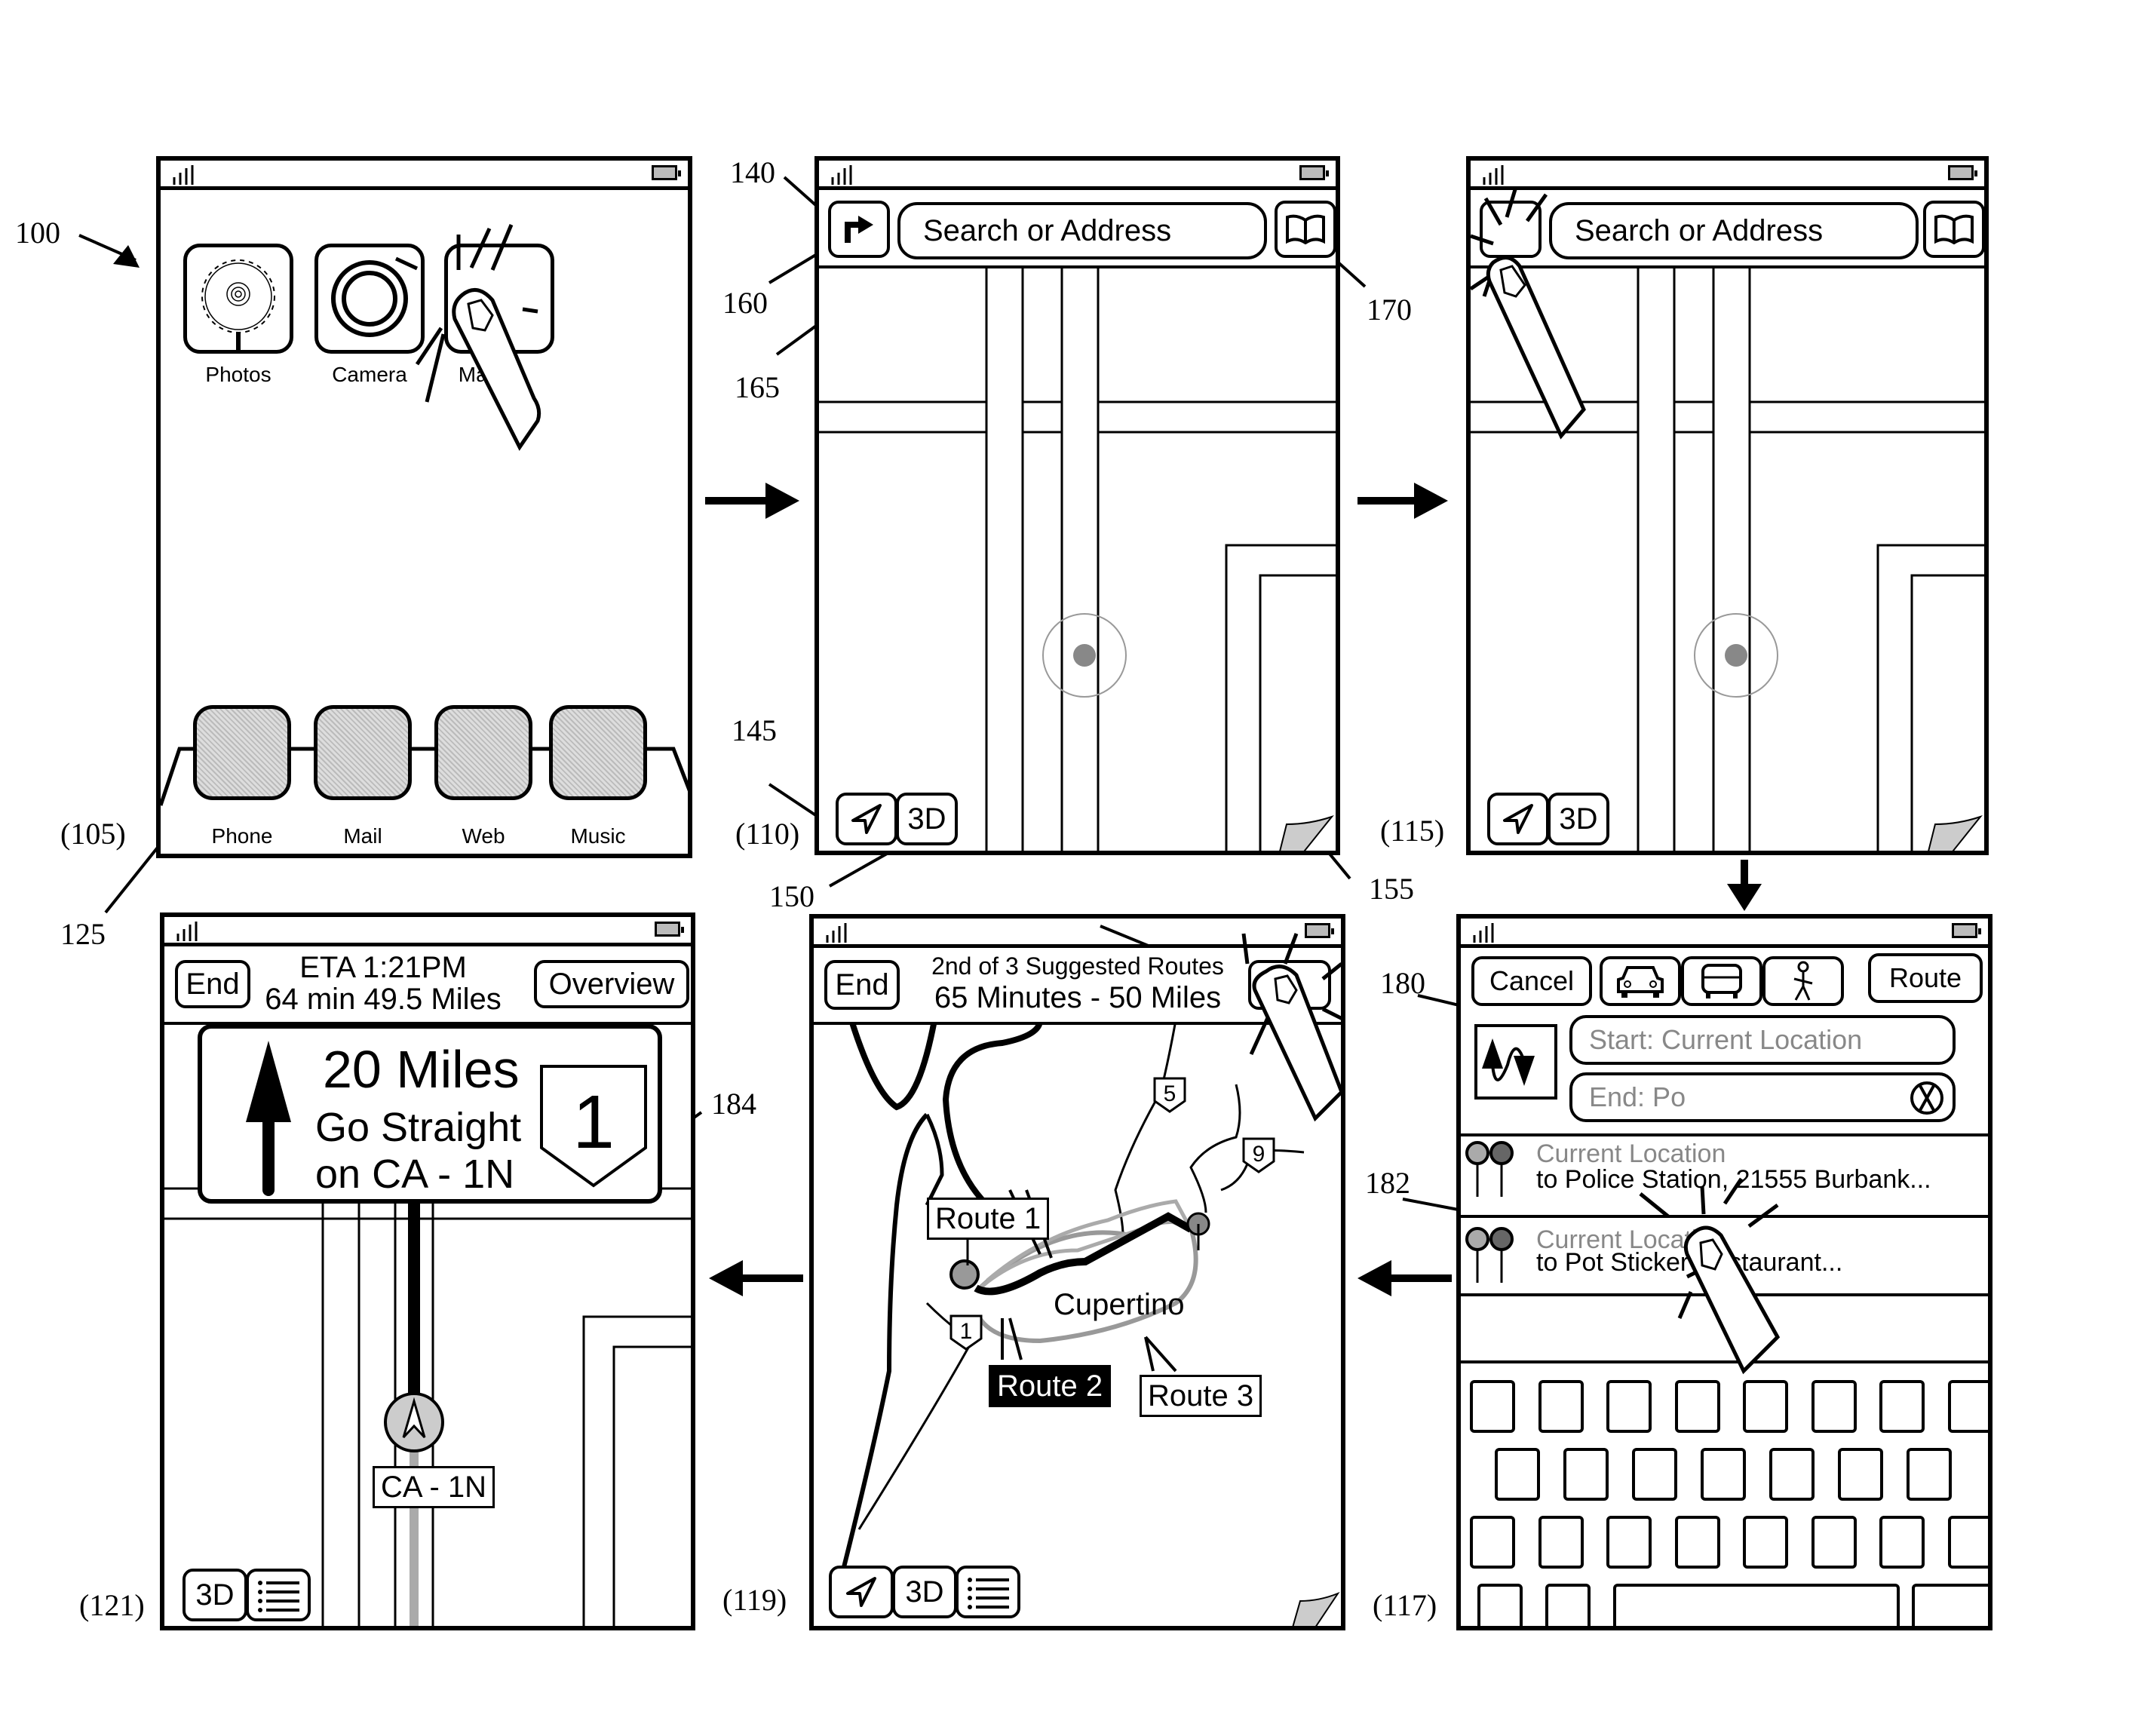 The width and height of the screenshot is (2129, 1736). I want to click on remaining-label: 64 min 49.5 Miles, so click(383, 1000).